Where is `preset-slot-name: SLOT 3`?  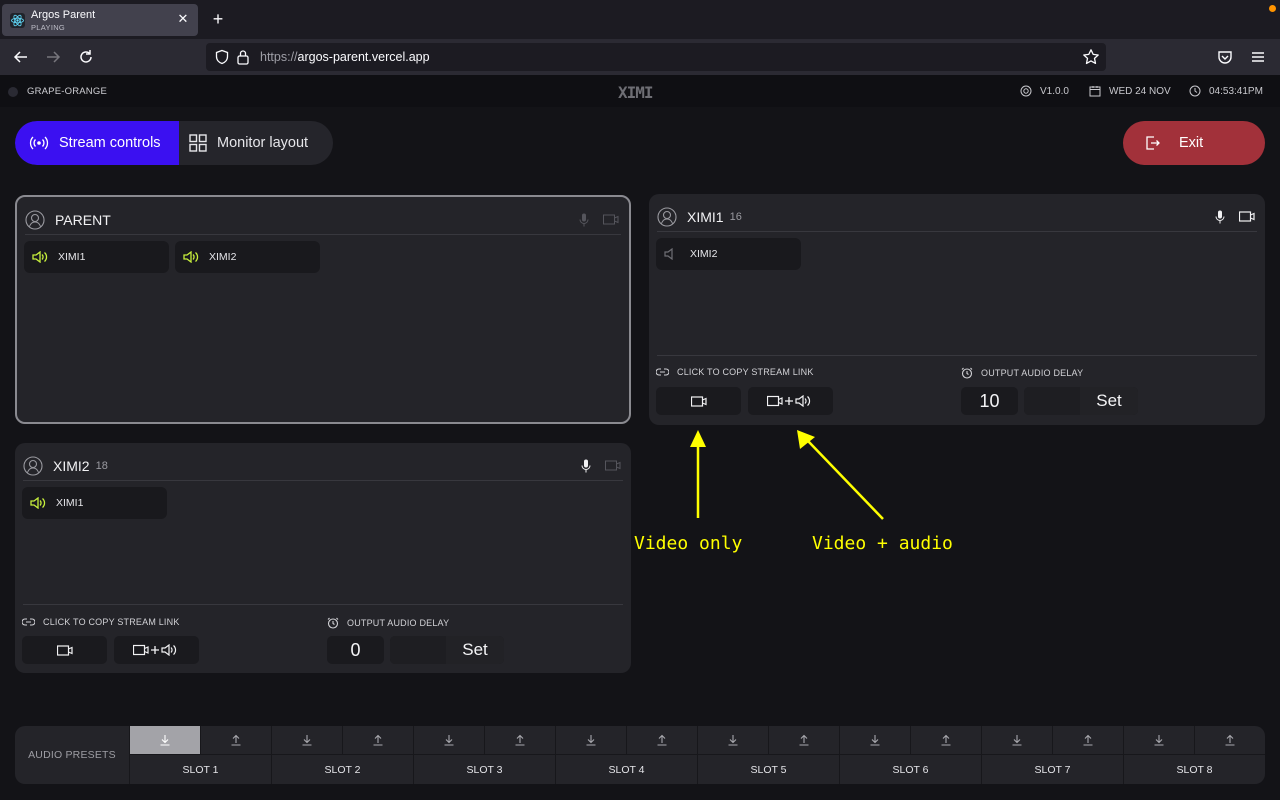 preset-slot-name: SLOT 3 is located at coordinates (484, 769).